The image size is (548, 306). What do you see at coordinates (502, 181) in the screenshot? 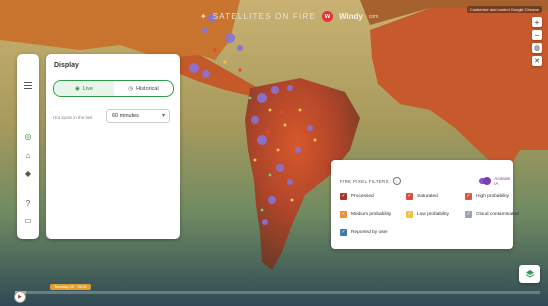
I see `activate-ia-label: Activate IA` at bounding box center [502, 181].